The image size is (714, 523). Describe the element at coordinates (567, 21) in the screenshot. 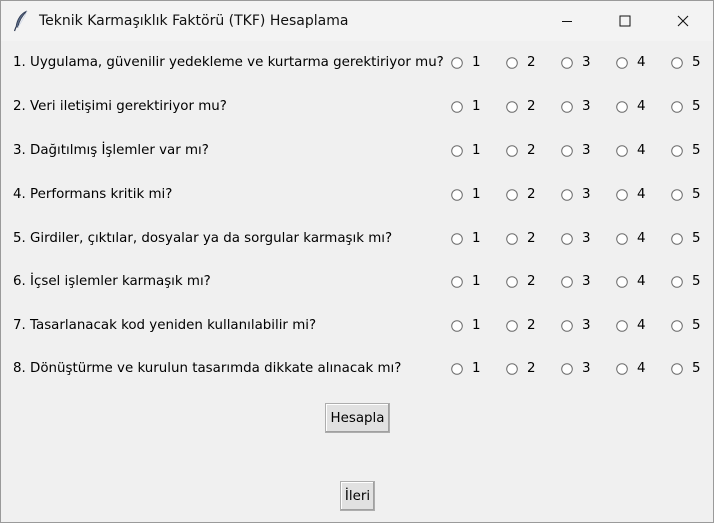

I see `minimize-button` at that location.